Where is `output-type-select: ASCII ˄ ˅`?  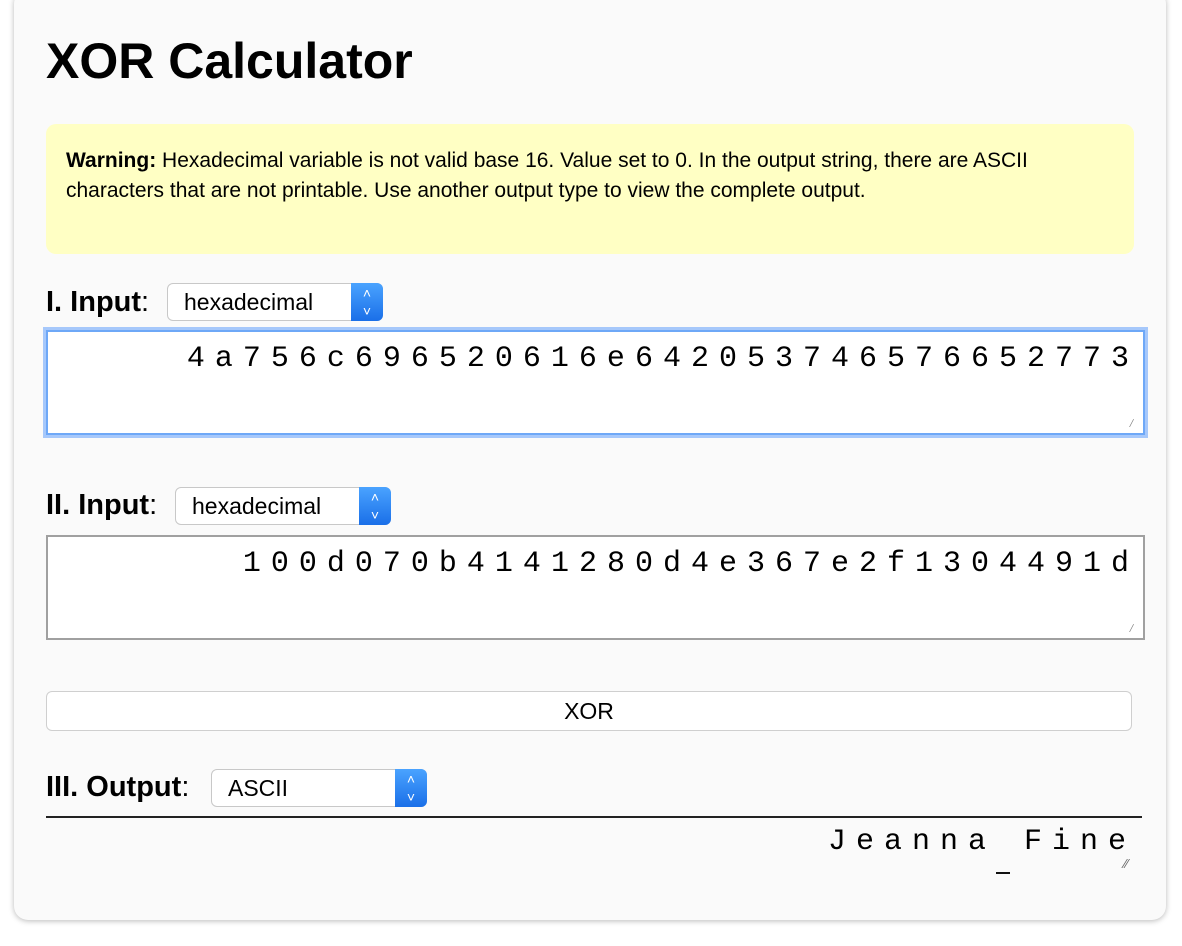 output-type-select: ASCII ˄ ˅ is located at coordinates (319, 788).